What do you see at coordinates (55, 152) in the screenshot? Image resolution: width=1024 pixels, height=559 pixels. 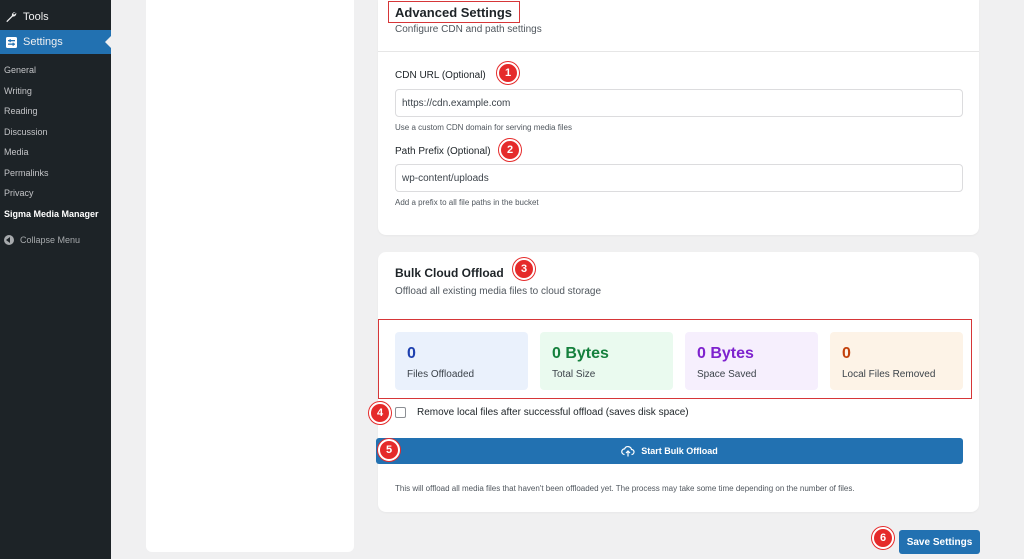 I see `submenu-item-media: Media` at bounding box center [55, 152].